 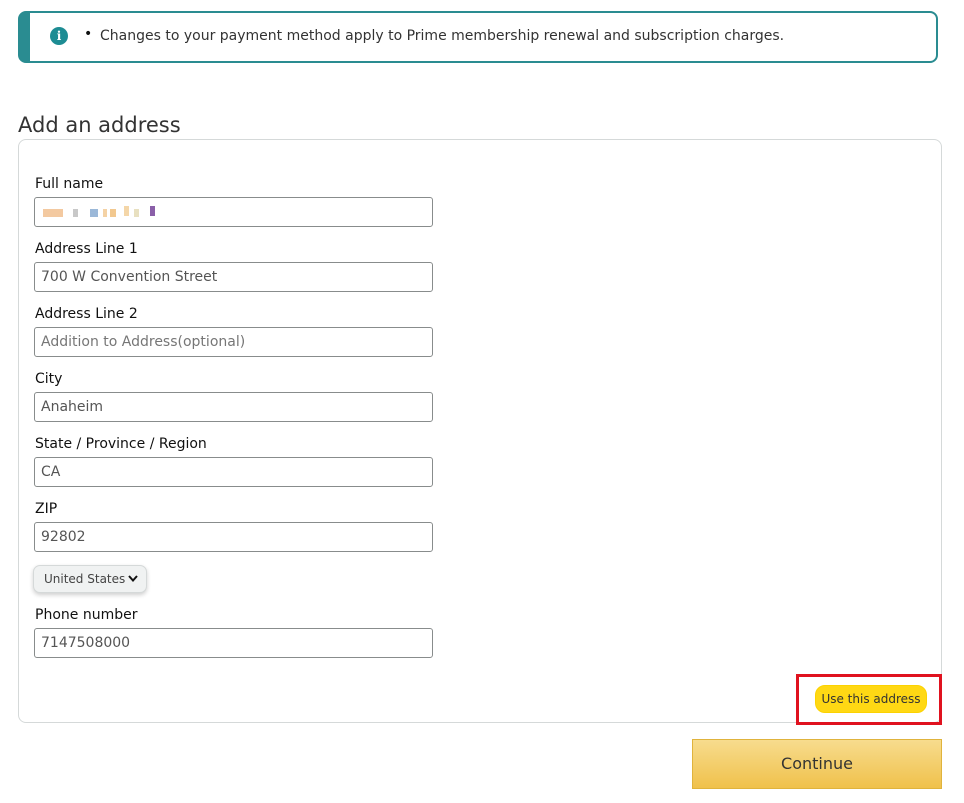 I want to click on address-line-1-label: Address Line 1, so click(x=86, y=249).